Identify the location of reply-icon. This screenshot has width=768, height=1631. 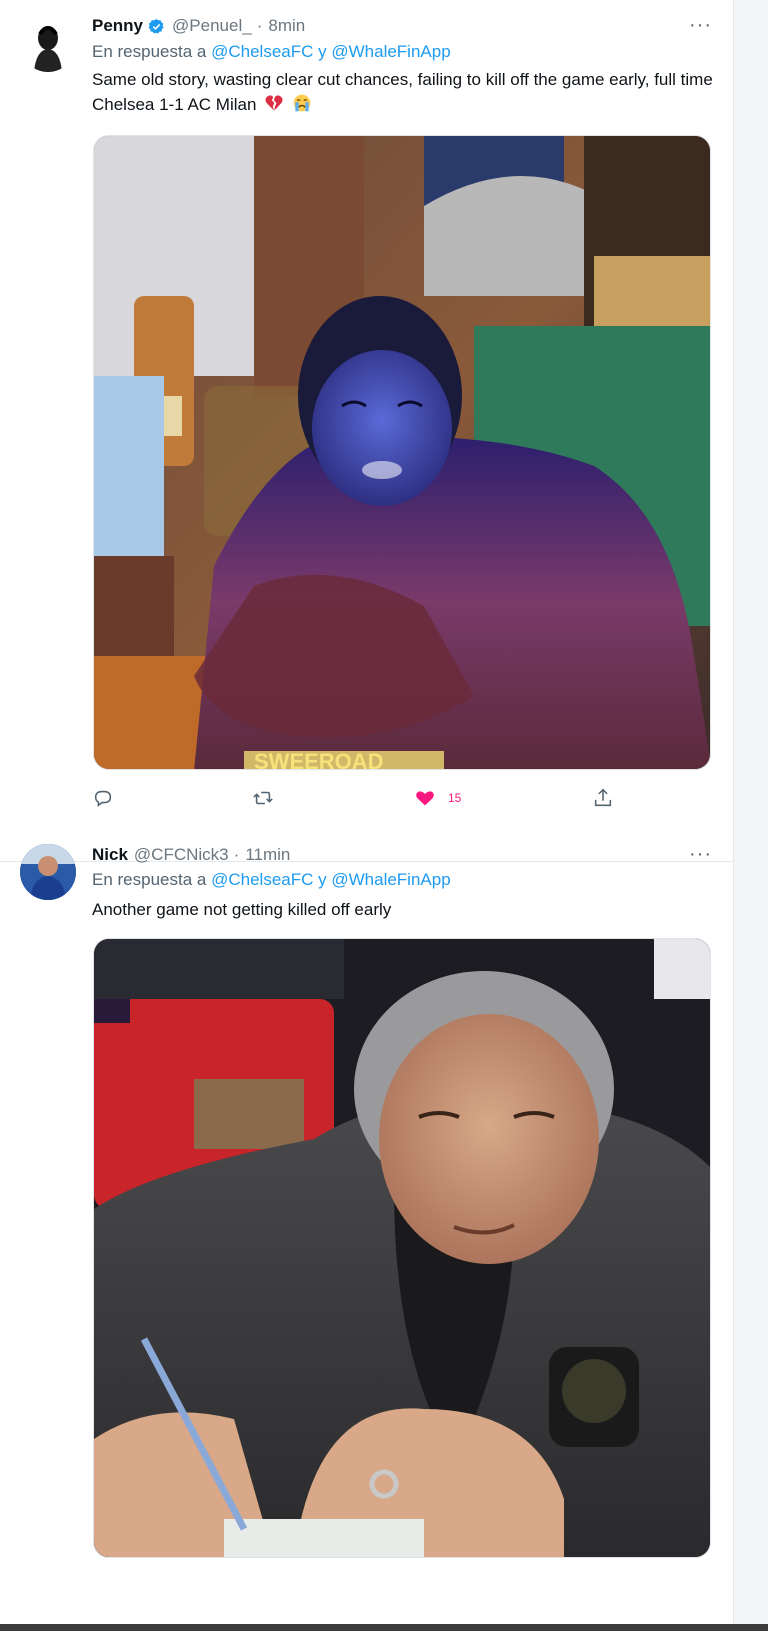
(103, 798).